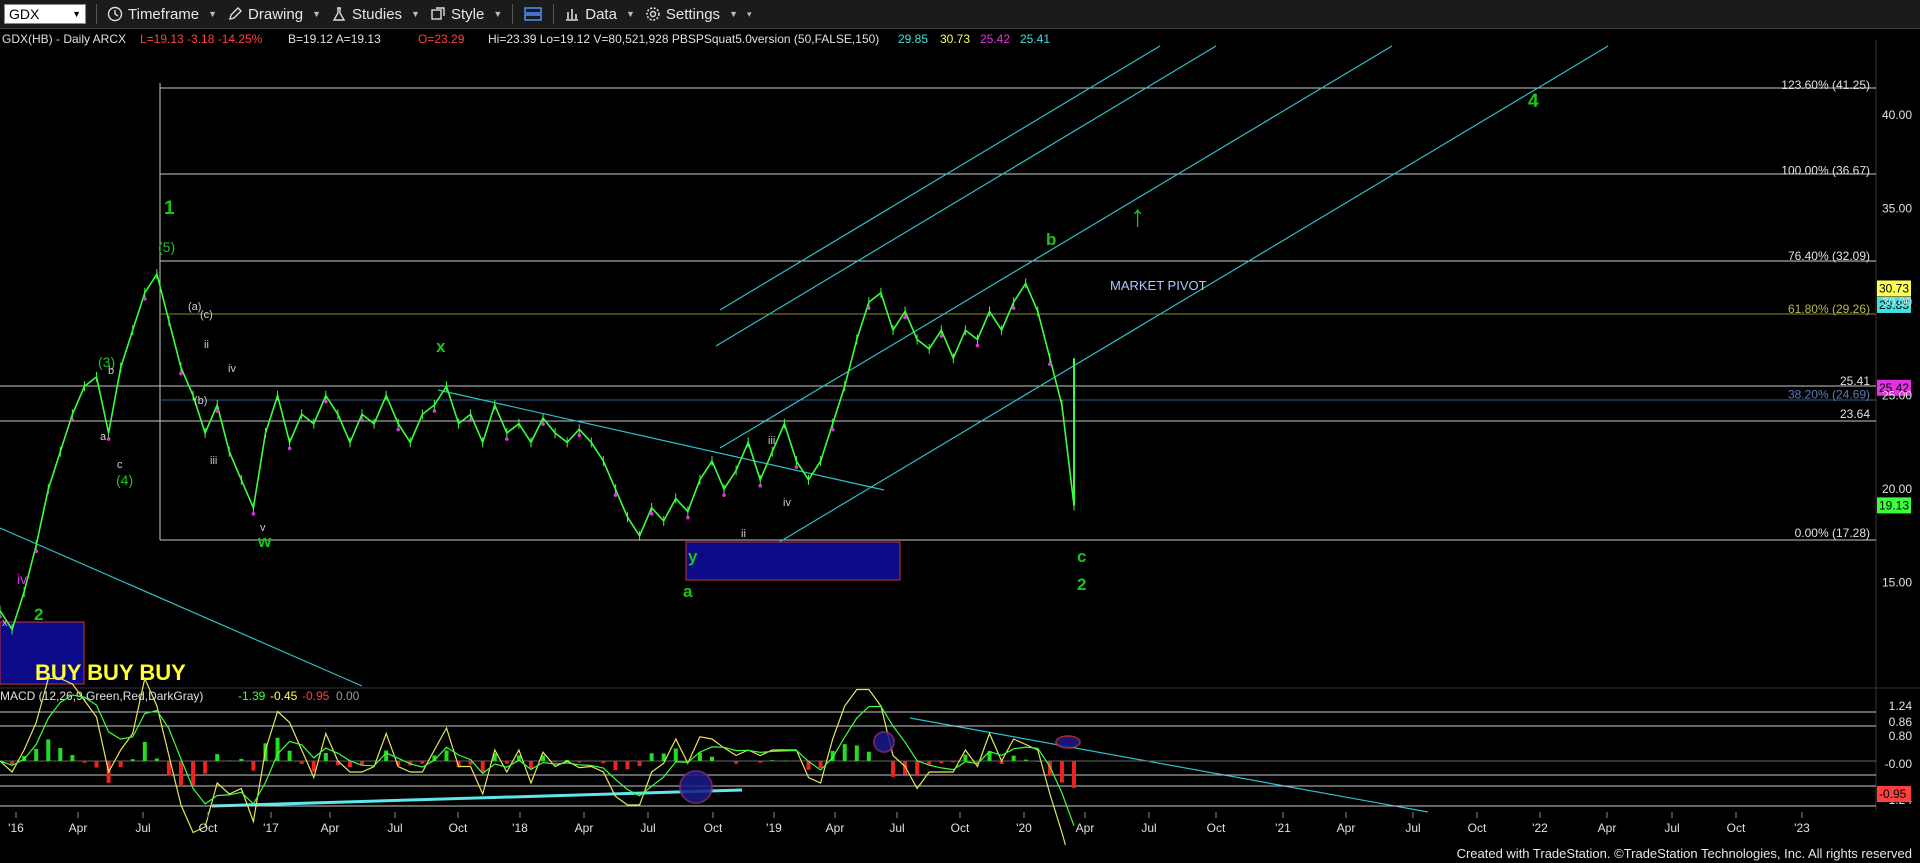 This screenshot has width=1920, height=863. I want to click on wave-b-small-label: (b), so click(200, 401).